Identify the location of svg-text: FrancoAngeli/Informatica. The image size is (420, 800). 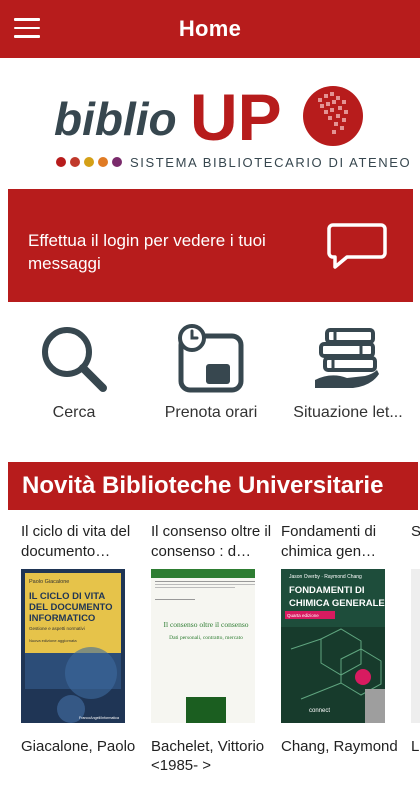
(99, 718).